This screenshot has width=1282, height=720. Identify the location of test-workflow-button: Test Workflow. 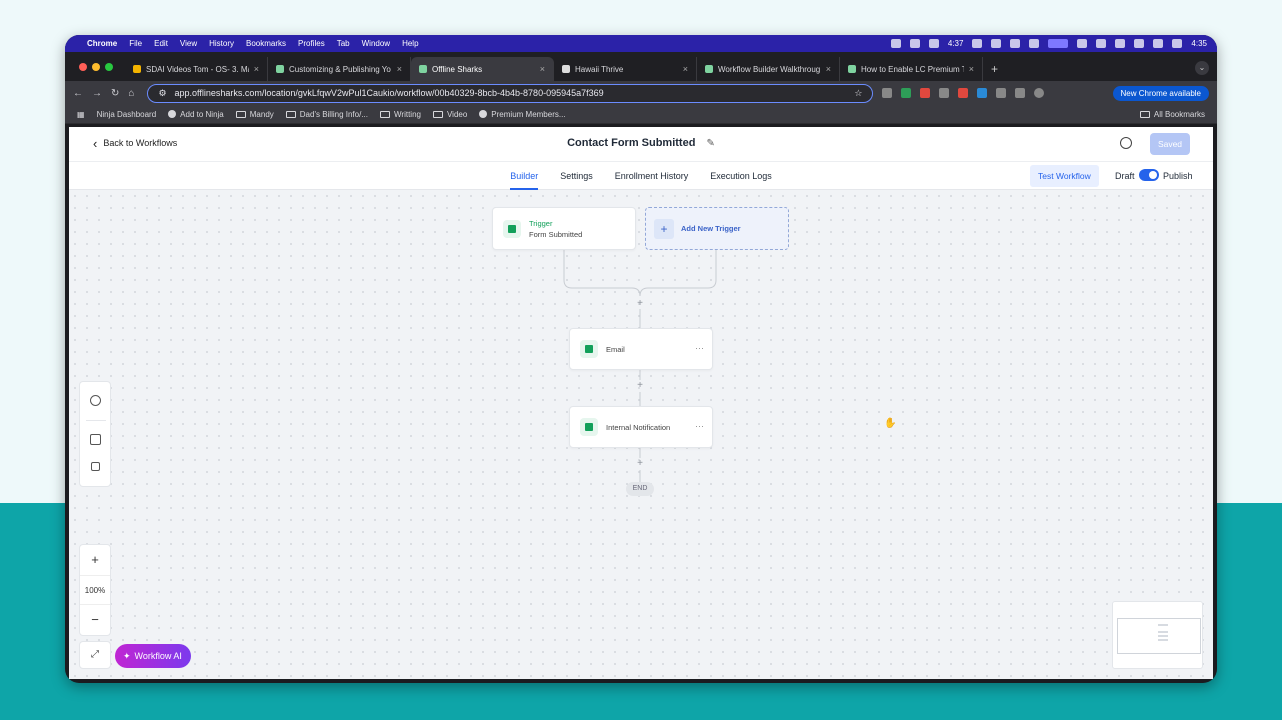
(1064, 176).